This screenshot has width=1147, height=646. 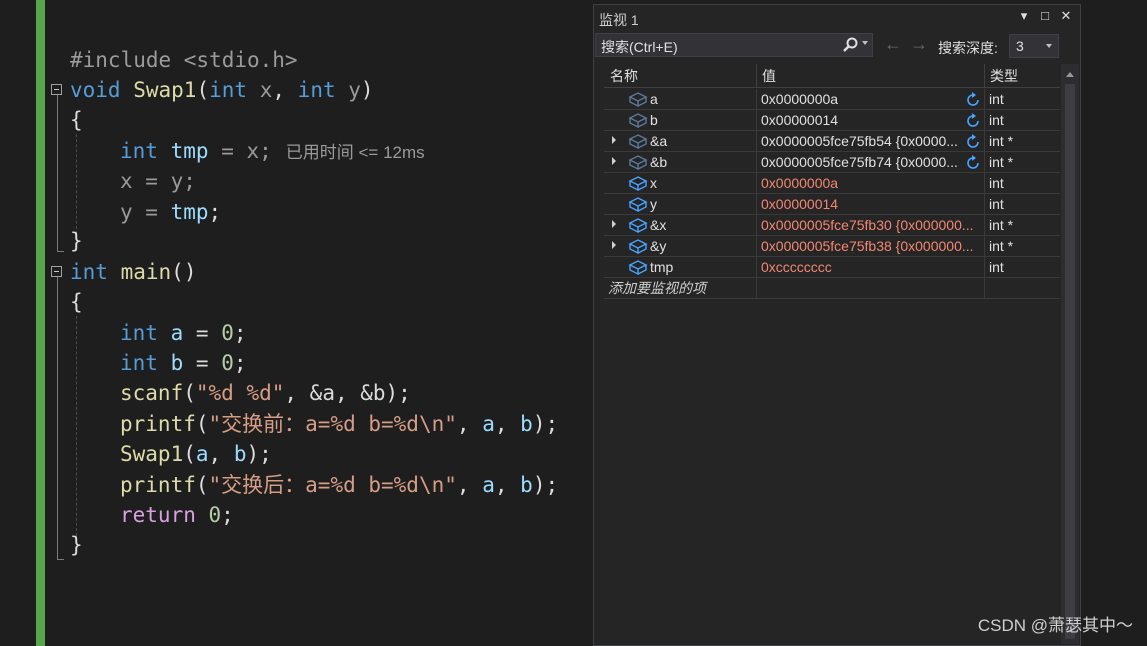 What do you see at coordinates (968, 48) in the screenshot?
I see `search-depth-label: 搜索深度:` at bounding box center [968, 48].